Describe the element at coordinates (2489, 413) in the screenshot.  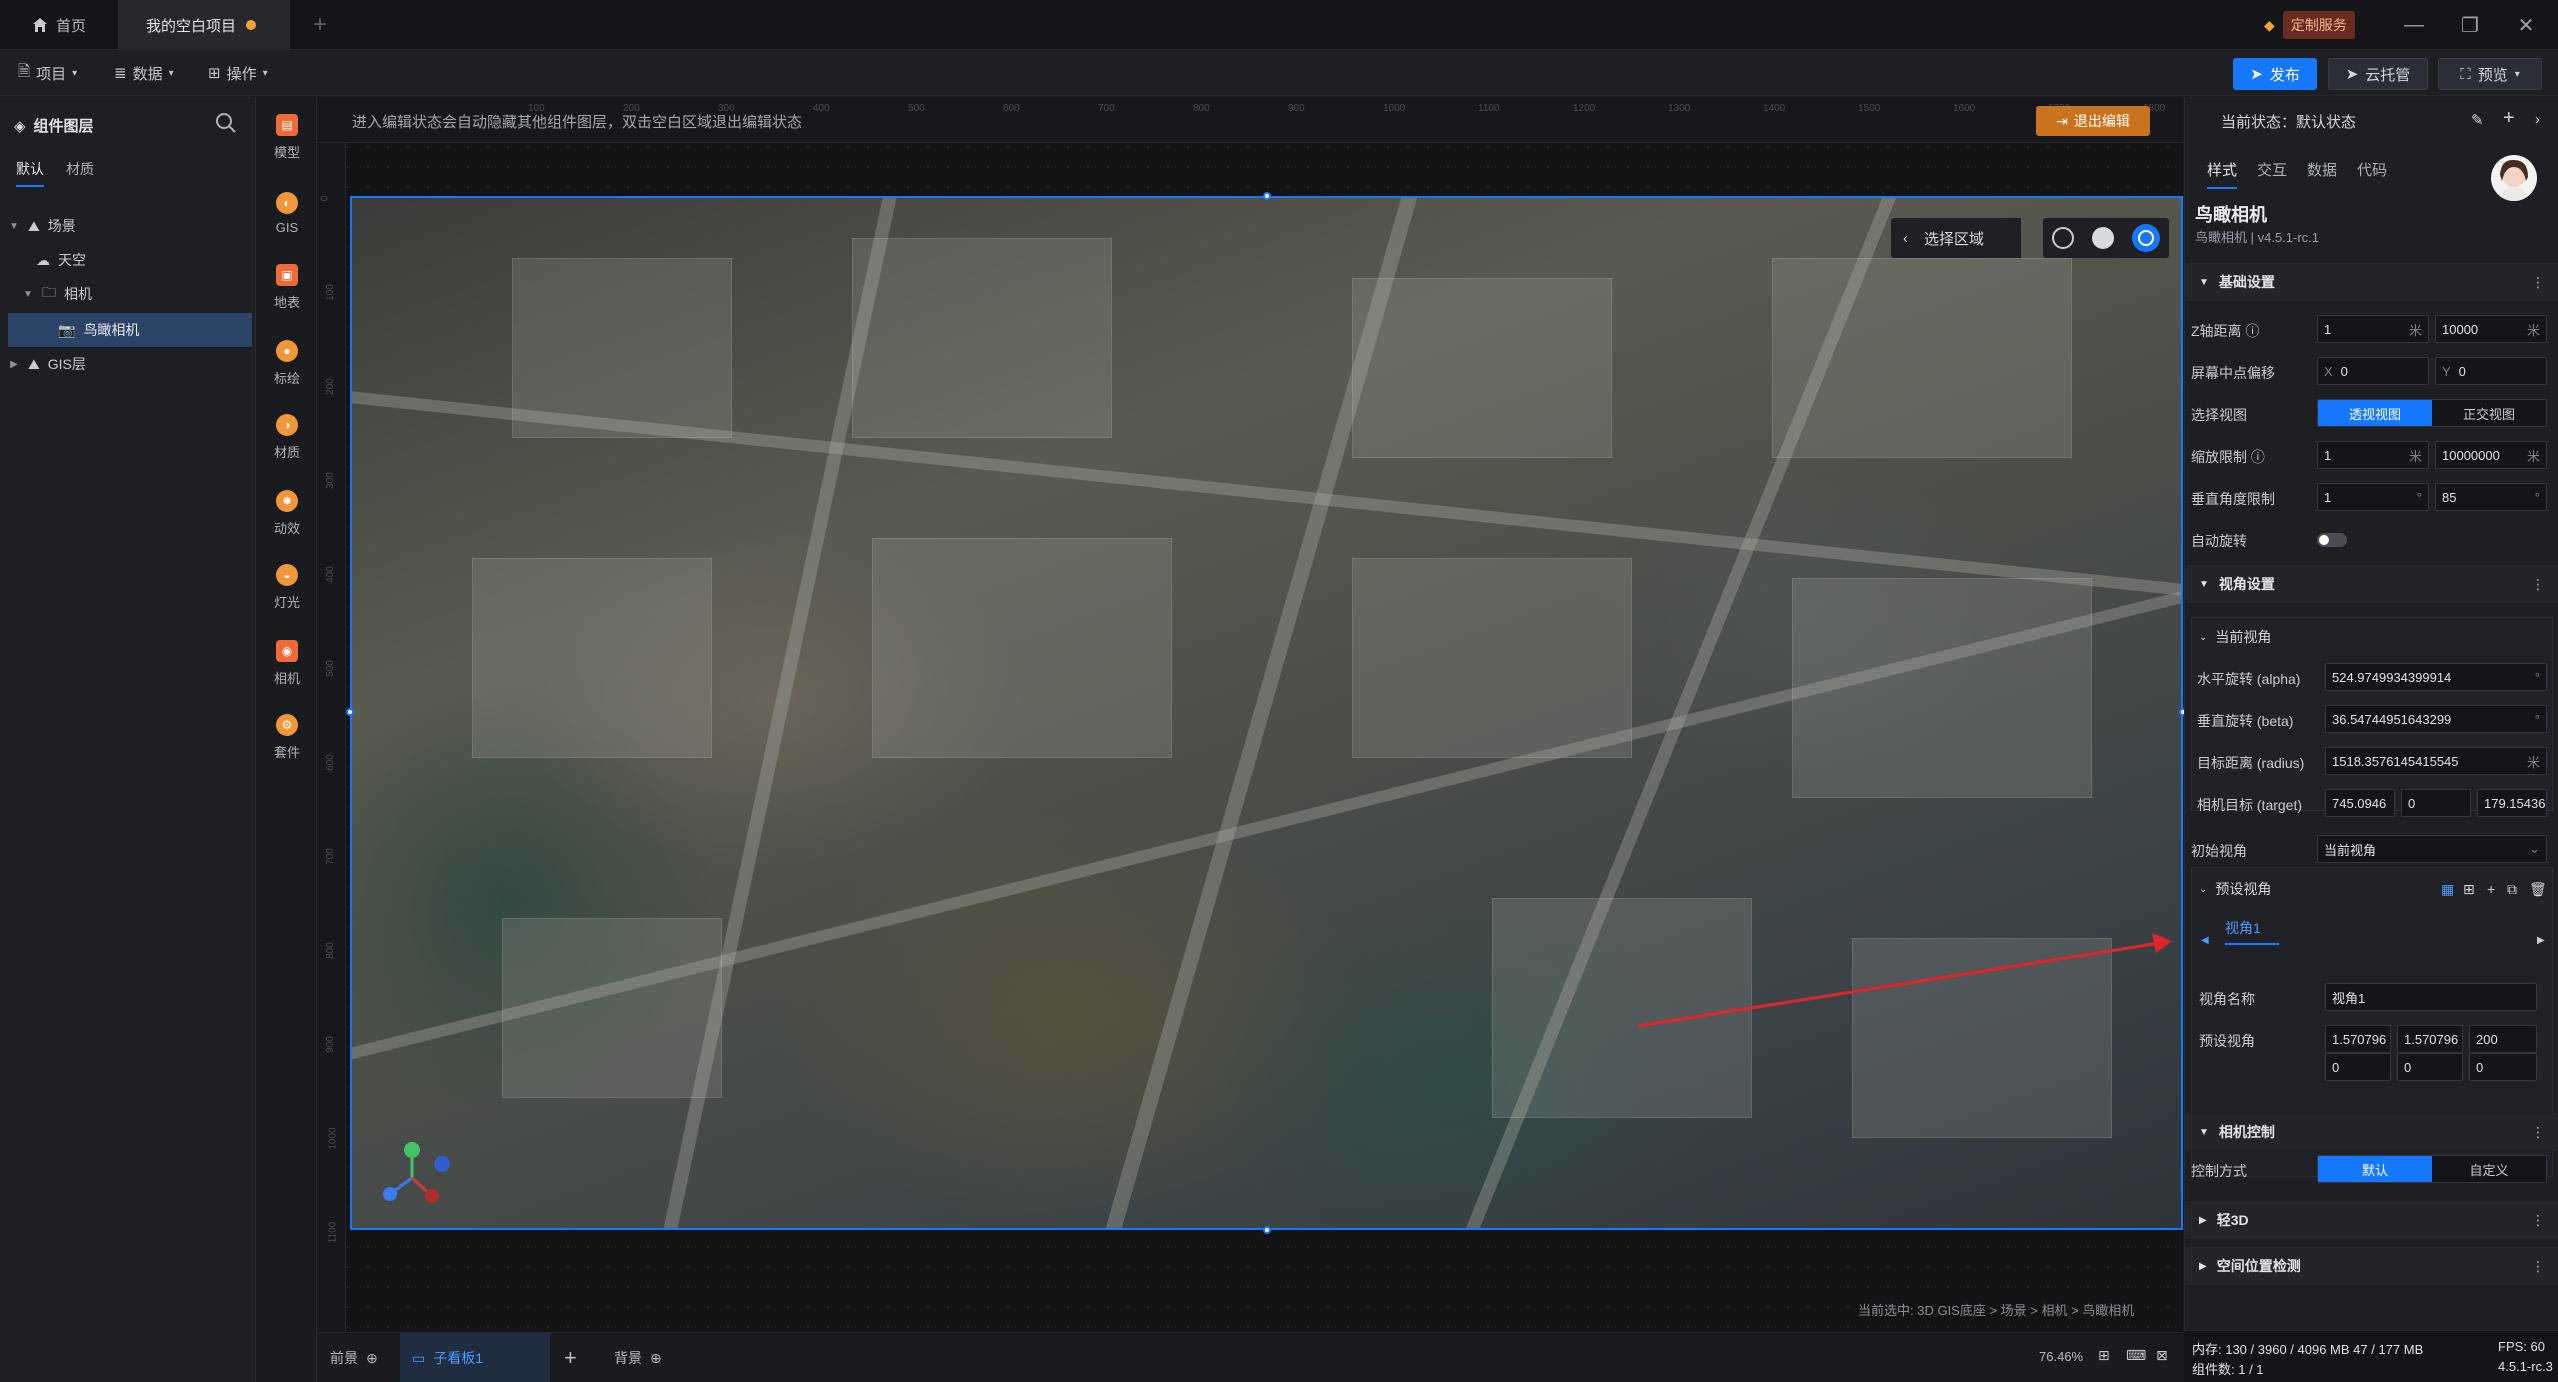
I see `ortho-view-option: 正交视图` at that location.